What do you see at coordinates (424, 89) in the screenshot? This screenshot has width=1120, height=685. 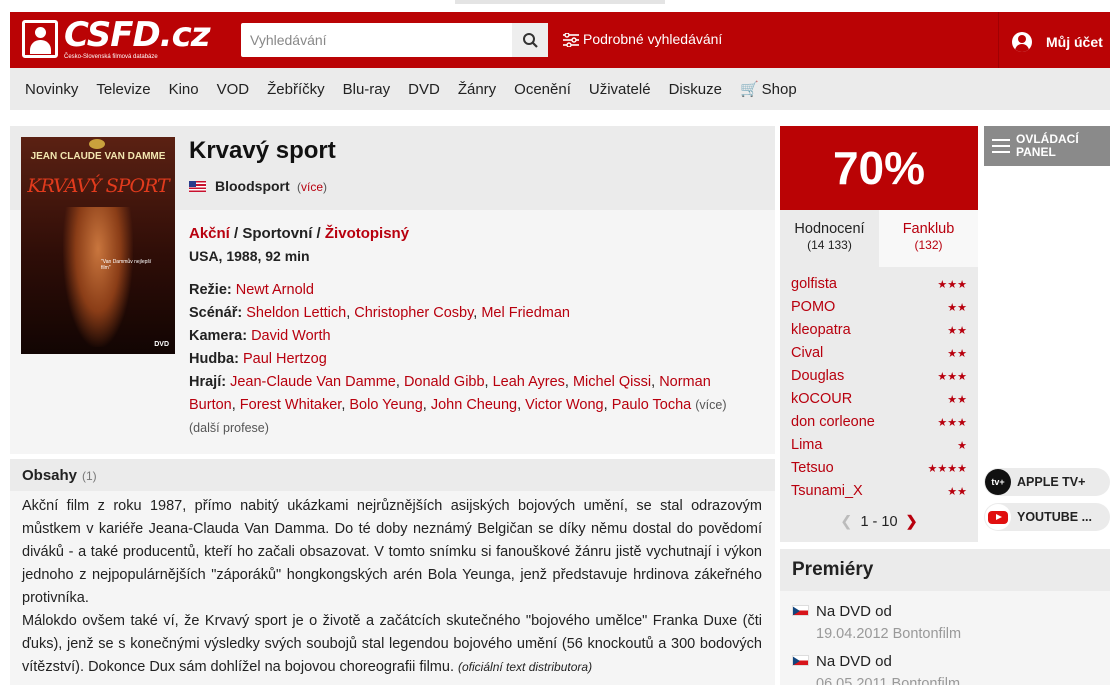 I see `nav-item-dvd: DVD` at bounding box center [424, 89].